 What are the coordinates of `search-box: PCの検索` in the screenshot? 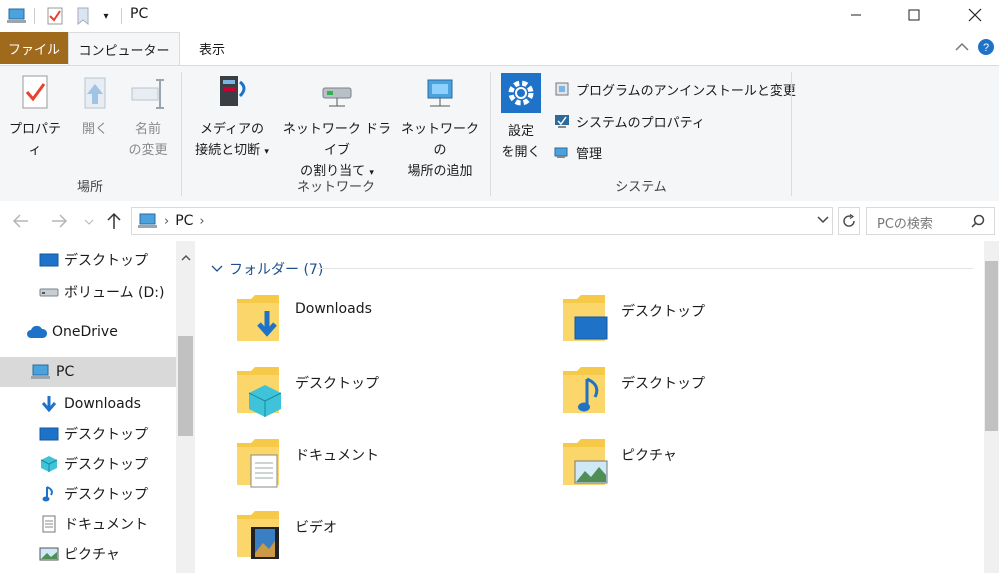 It's located at (930, 221).